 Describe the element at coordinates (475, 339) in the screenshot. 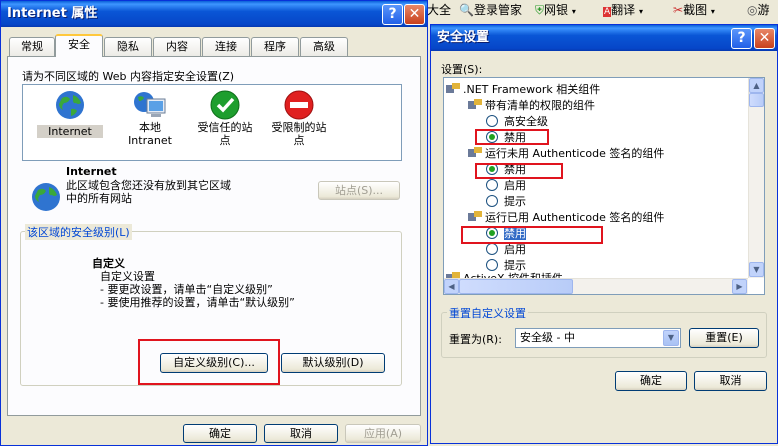

I see `reset-to-label: 重置为(R):` at that location.